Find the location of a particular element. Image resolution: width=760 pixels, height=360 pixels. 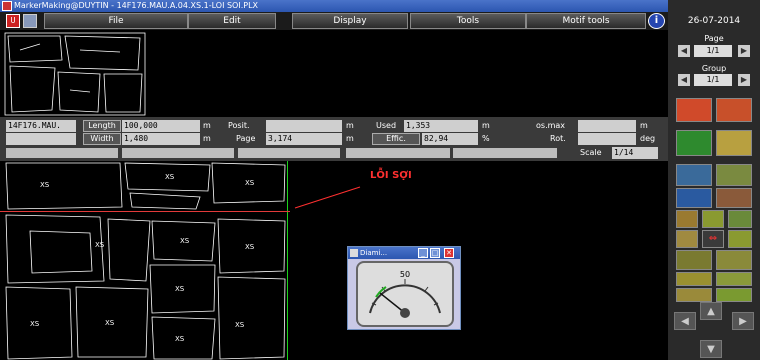

group-nav-label: Group is located at coordinates (714, 68).